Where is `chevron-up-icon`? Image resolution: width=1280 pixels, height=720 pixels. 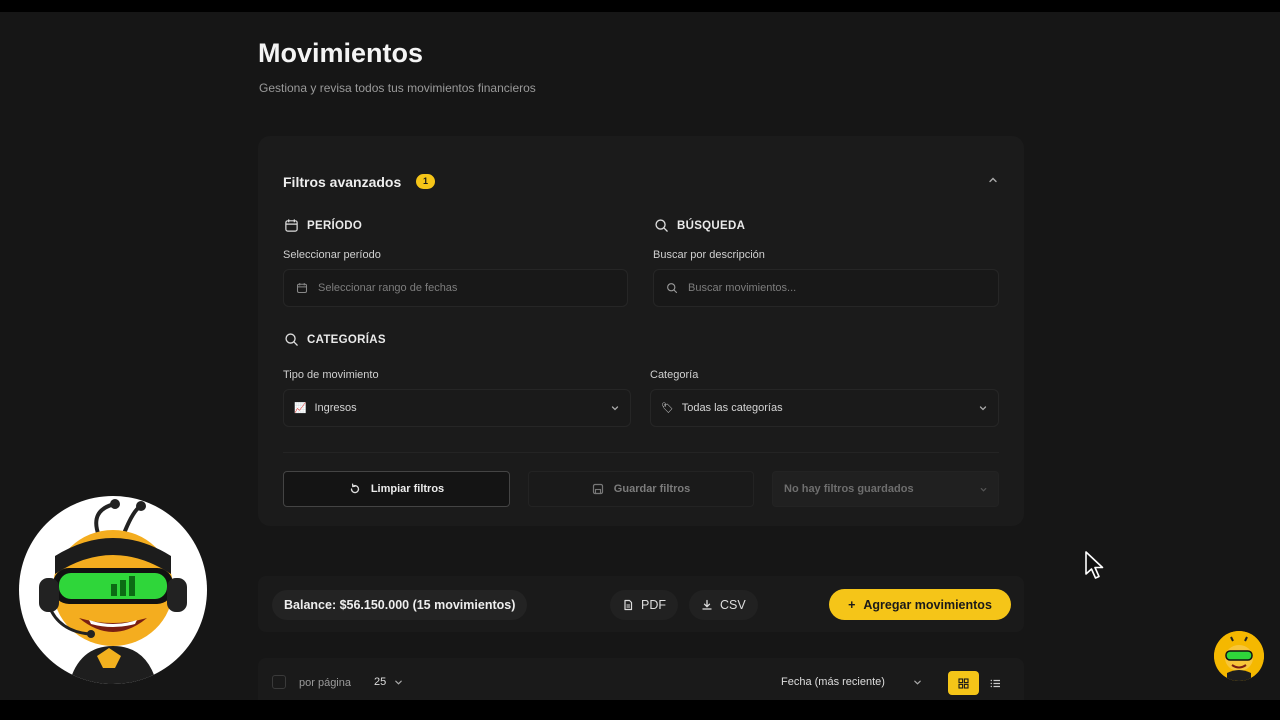 chevron-up-icon is located at coordinates (993, 180).